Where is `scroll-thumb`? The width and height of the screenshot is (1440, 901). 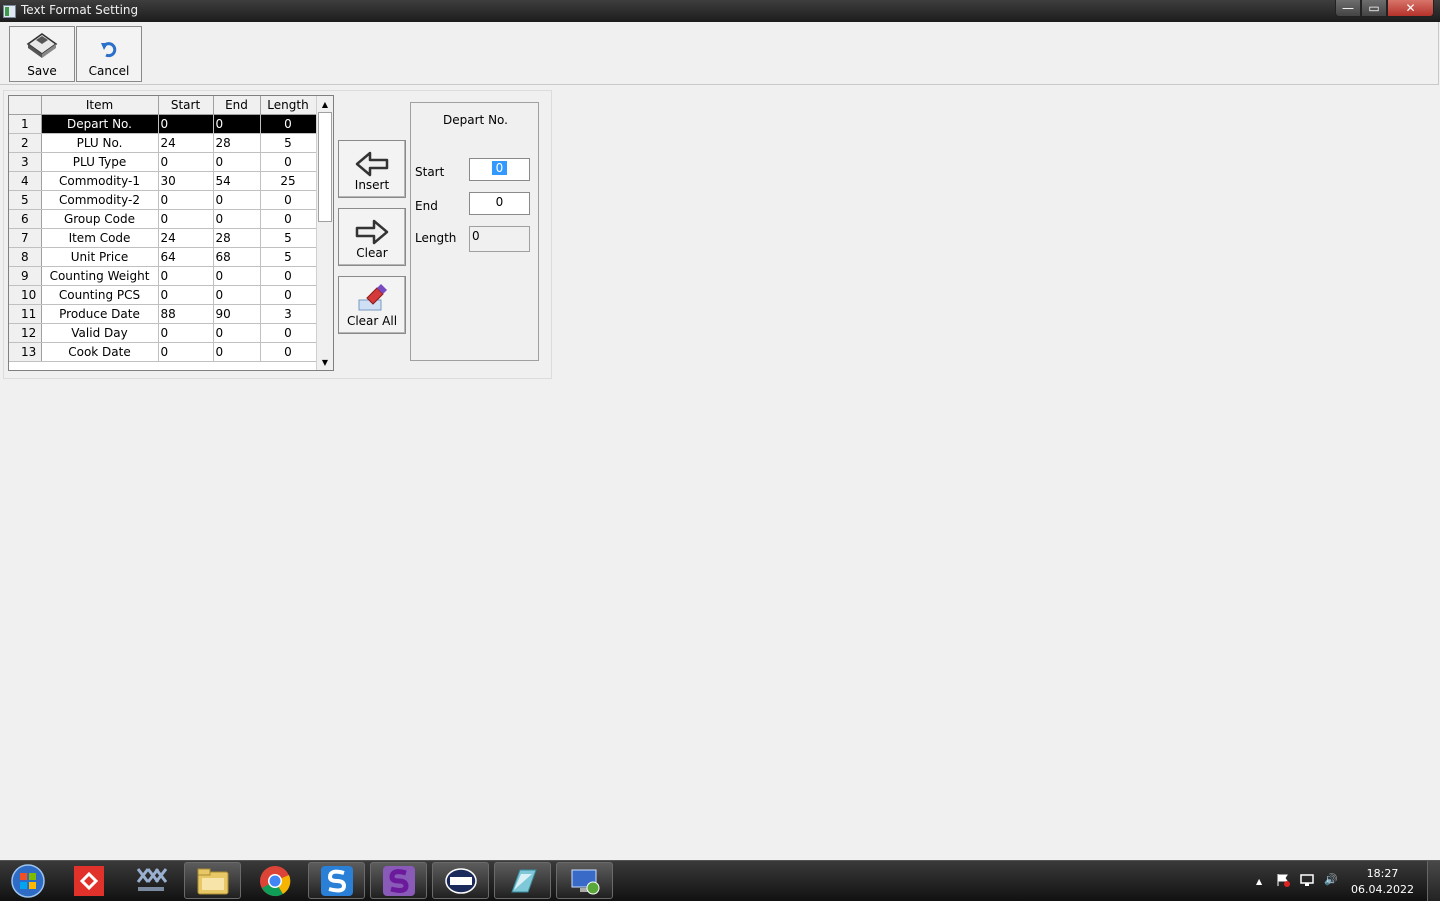 scroll-thumb is located at coordinates (325, 167).